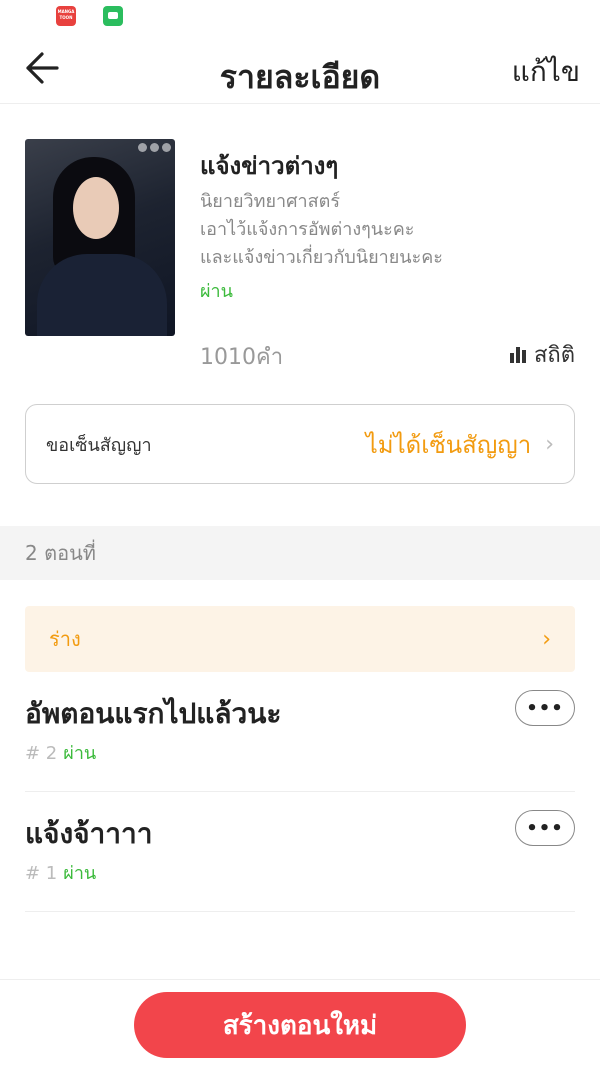  Describe the element at coordinates (554, 355) in the screenshot. I see `stats-label: สถิติ` at that location.